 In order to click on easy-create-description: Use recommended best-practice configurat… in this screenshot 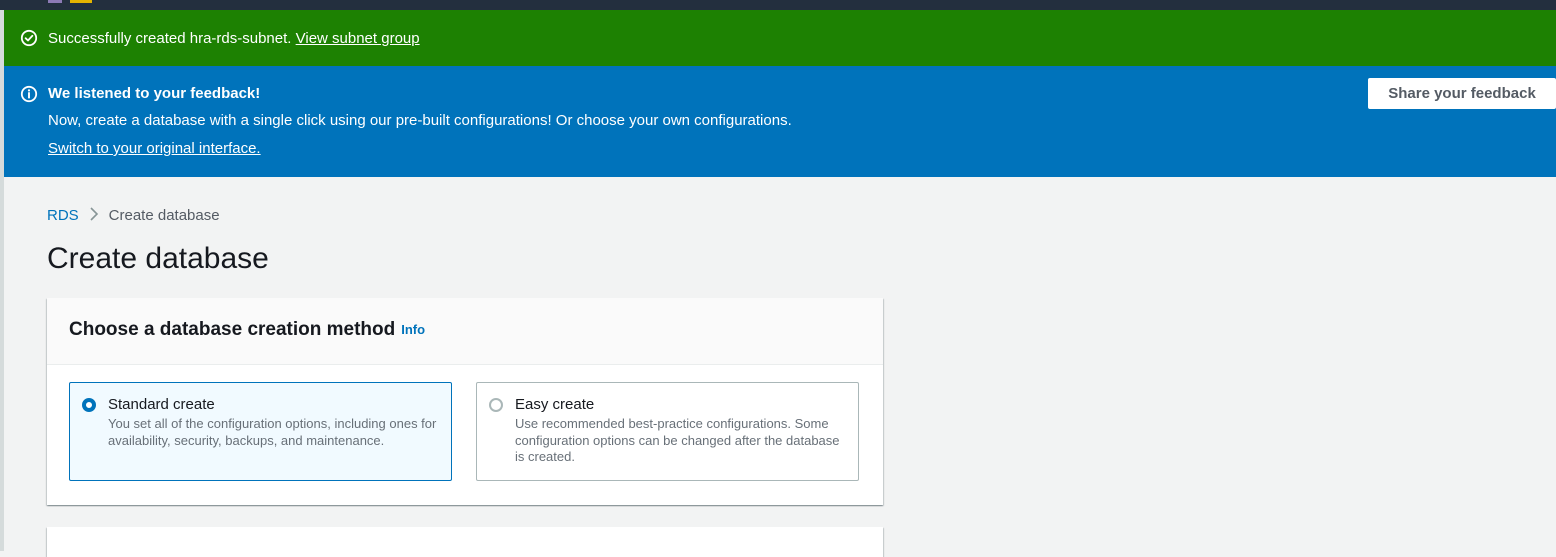, I will do `click(677, 440)`.